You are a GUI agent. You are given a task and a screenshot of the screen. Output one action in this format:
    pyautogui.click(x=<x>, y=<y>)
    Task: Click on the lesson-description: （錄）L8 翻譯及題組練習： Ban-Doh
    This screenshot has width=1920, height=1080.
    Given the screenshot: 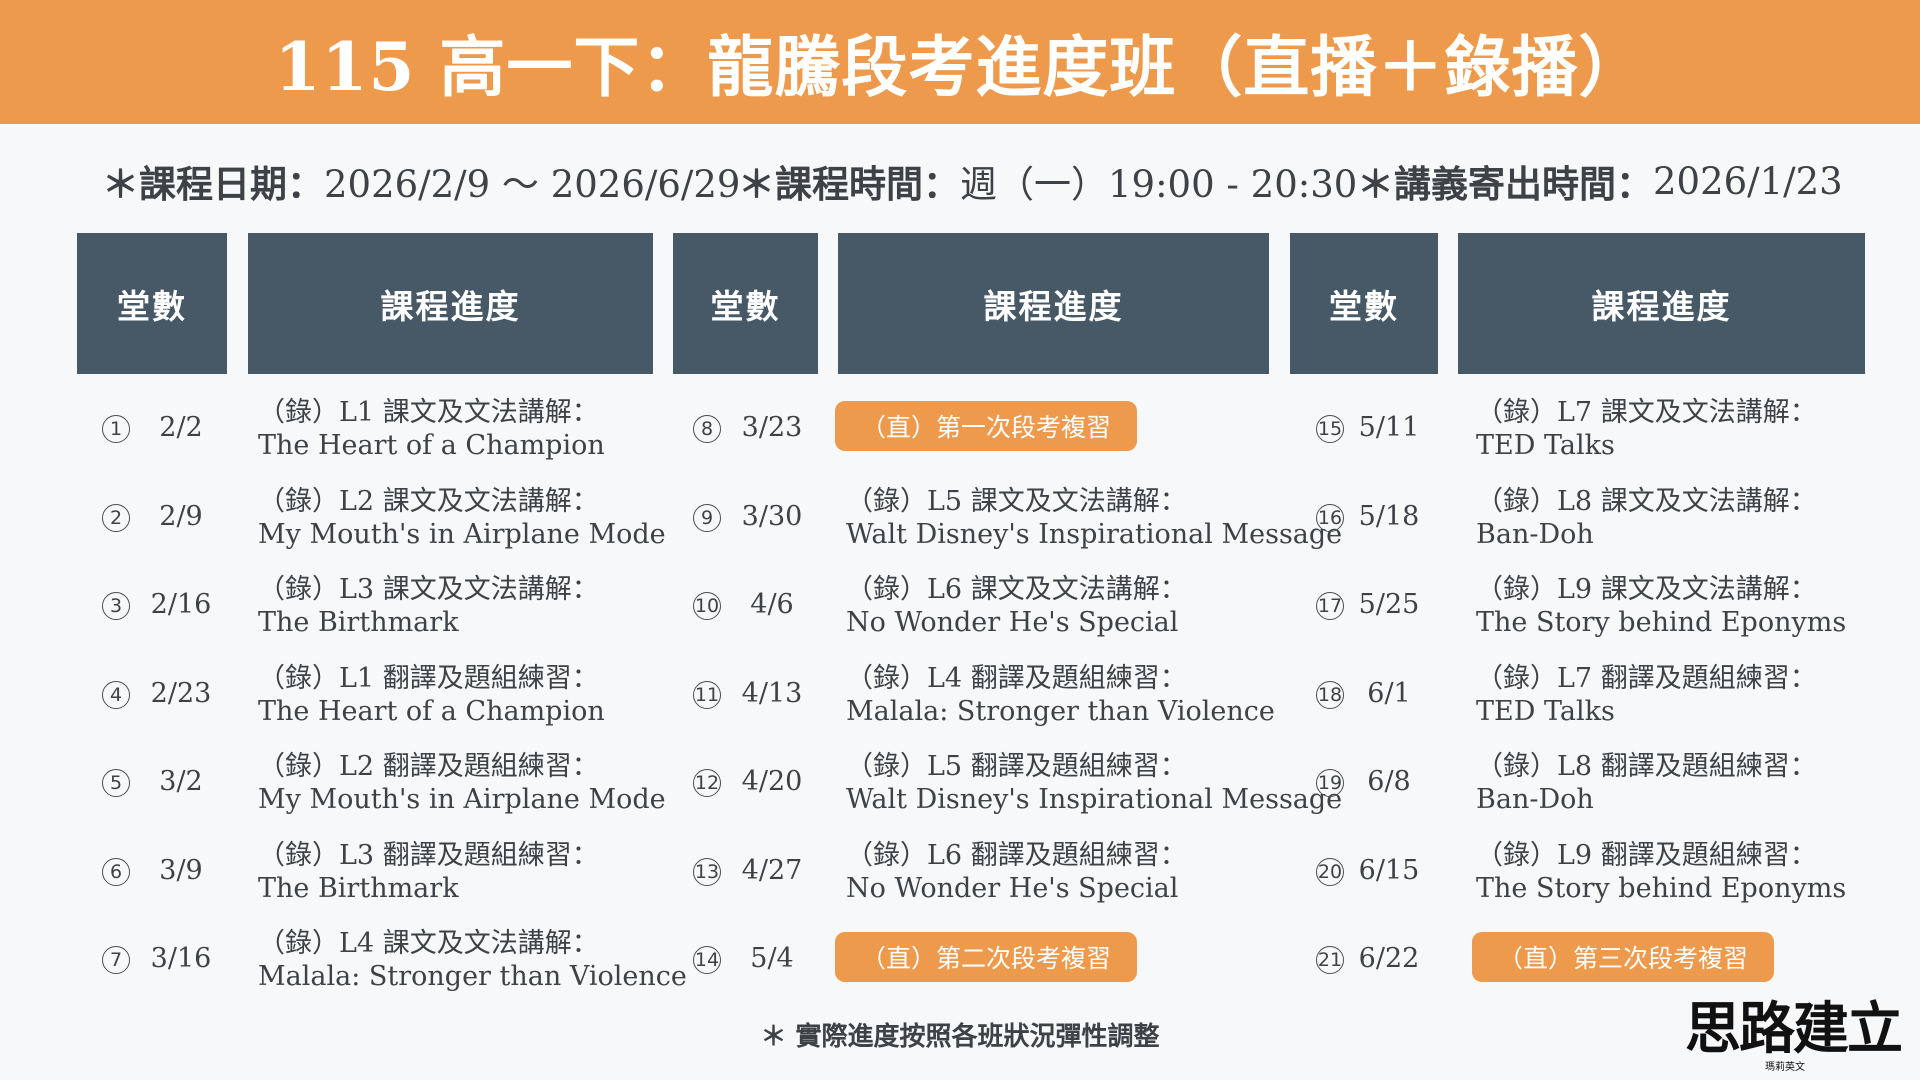 What is the action you would take?
    pyautogui.click(x=1646, y=783)
    